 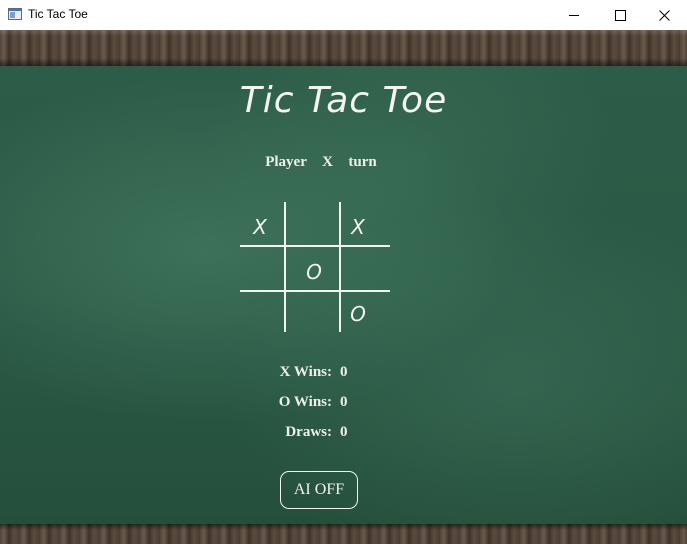 I want to click on board-cell-2-2: O, so click(x=358, y=314).